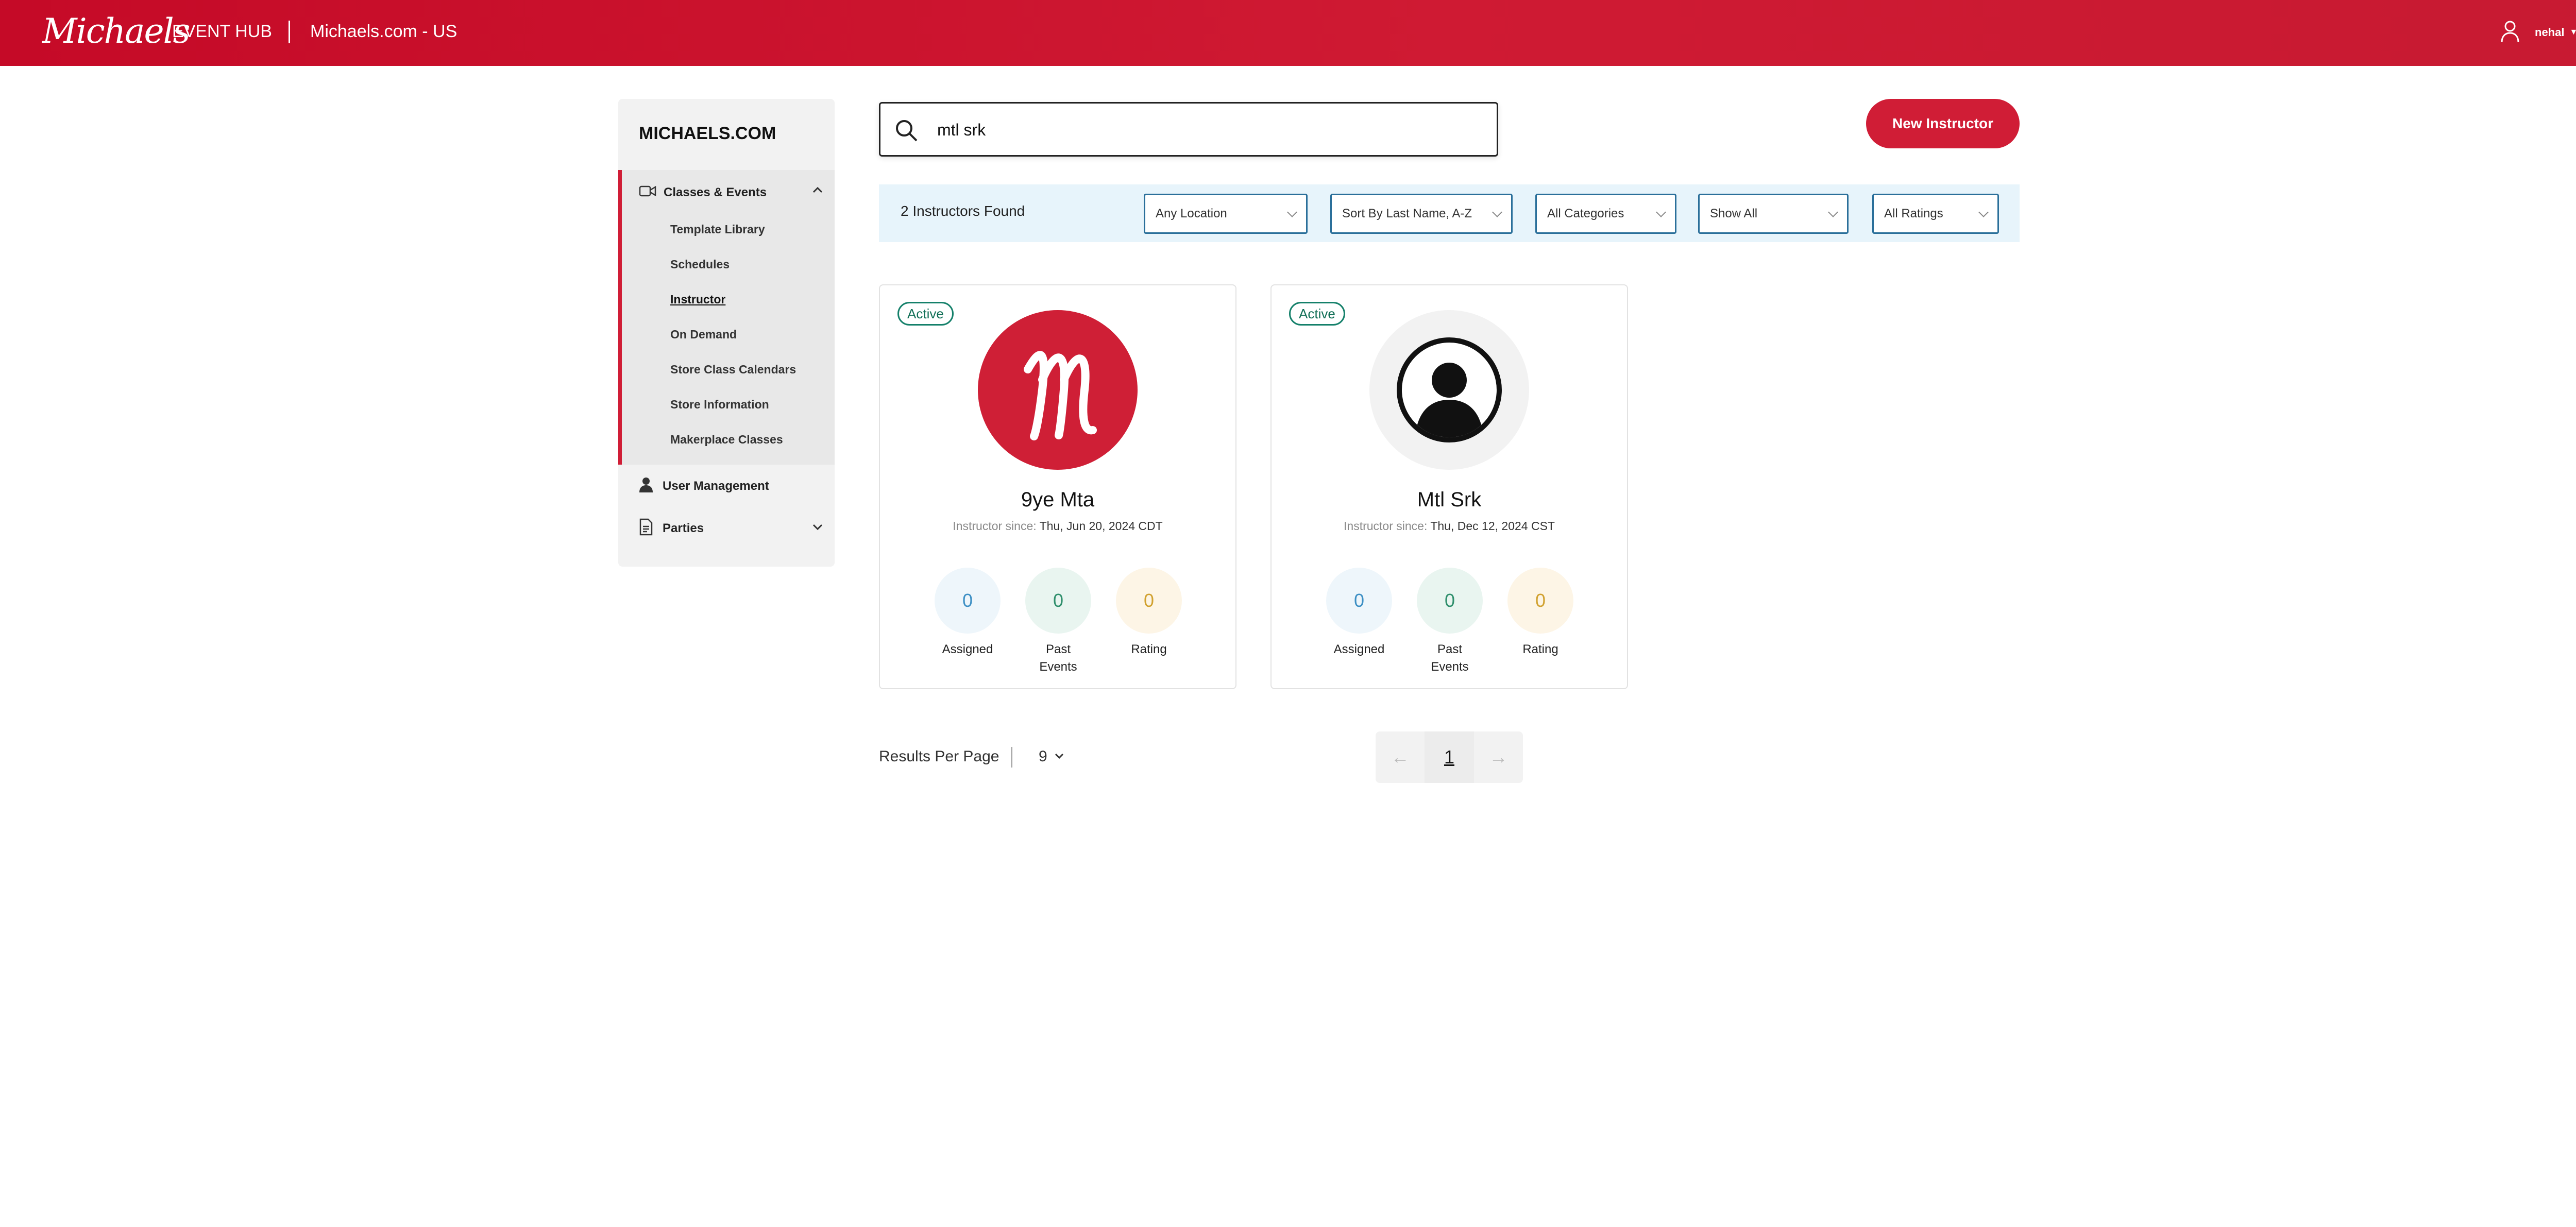 Image resolution: width=2576 pixels, height=1227 pixels. Describe the element at coordinates (1060, 395) in the screenshot. I see `michaels-m-logo-icon` at that location.